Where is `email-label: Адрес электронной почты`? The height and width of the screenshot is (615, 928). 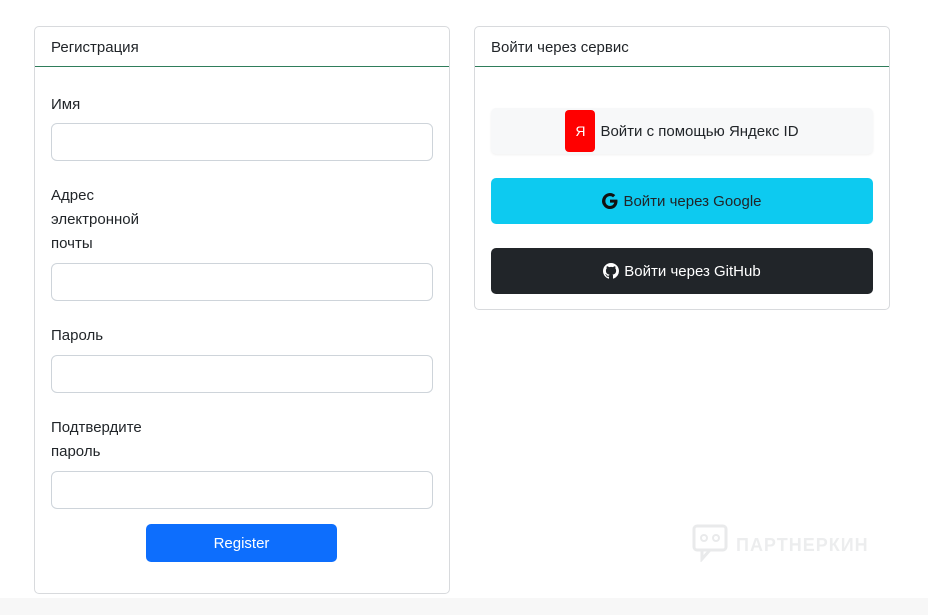 email-label: Адрес электронной почты is located at coordinates (95, 219).